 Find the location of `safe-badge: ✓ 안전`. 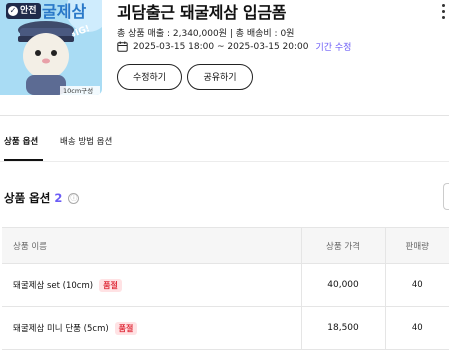

safe-badge: ✓ 안전 is located at coordinates (23, 11).